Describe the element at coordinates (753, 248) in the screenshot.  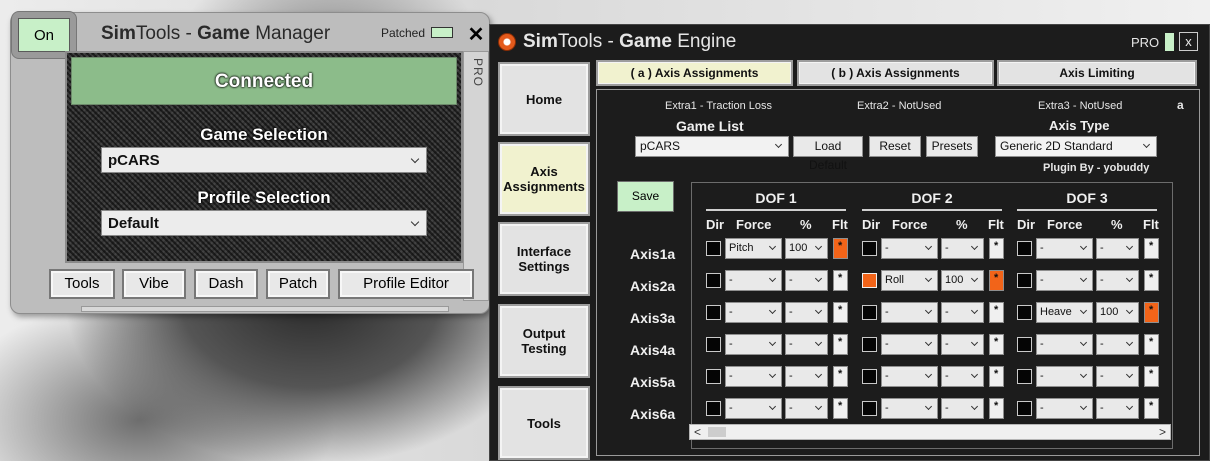
I see `force-dropdown: Pitch` at that location.